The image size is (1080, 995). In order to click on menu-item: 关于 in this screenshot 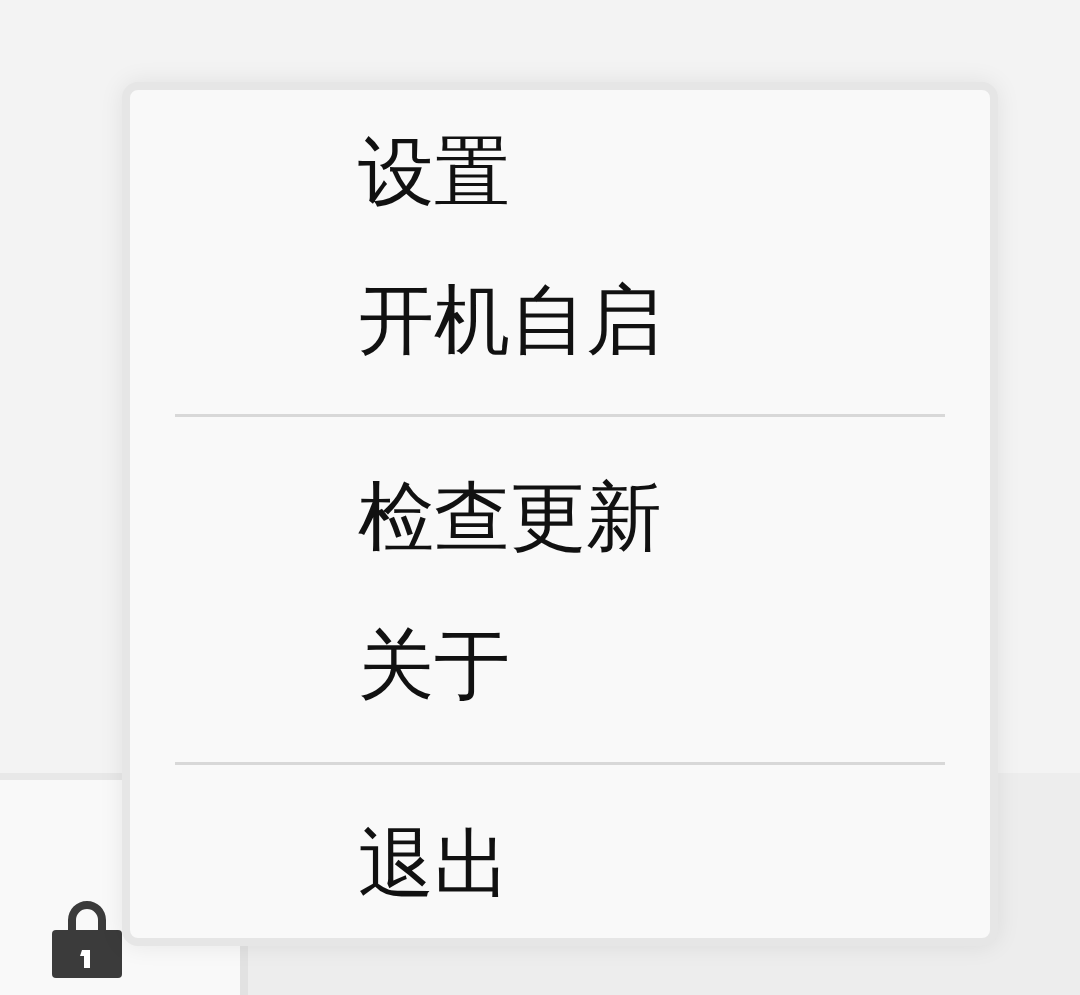, I will do `click(560, 665)`.